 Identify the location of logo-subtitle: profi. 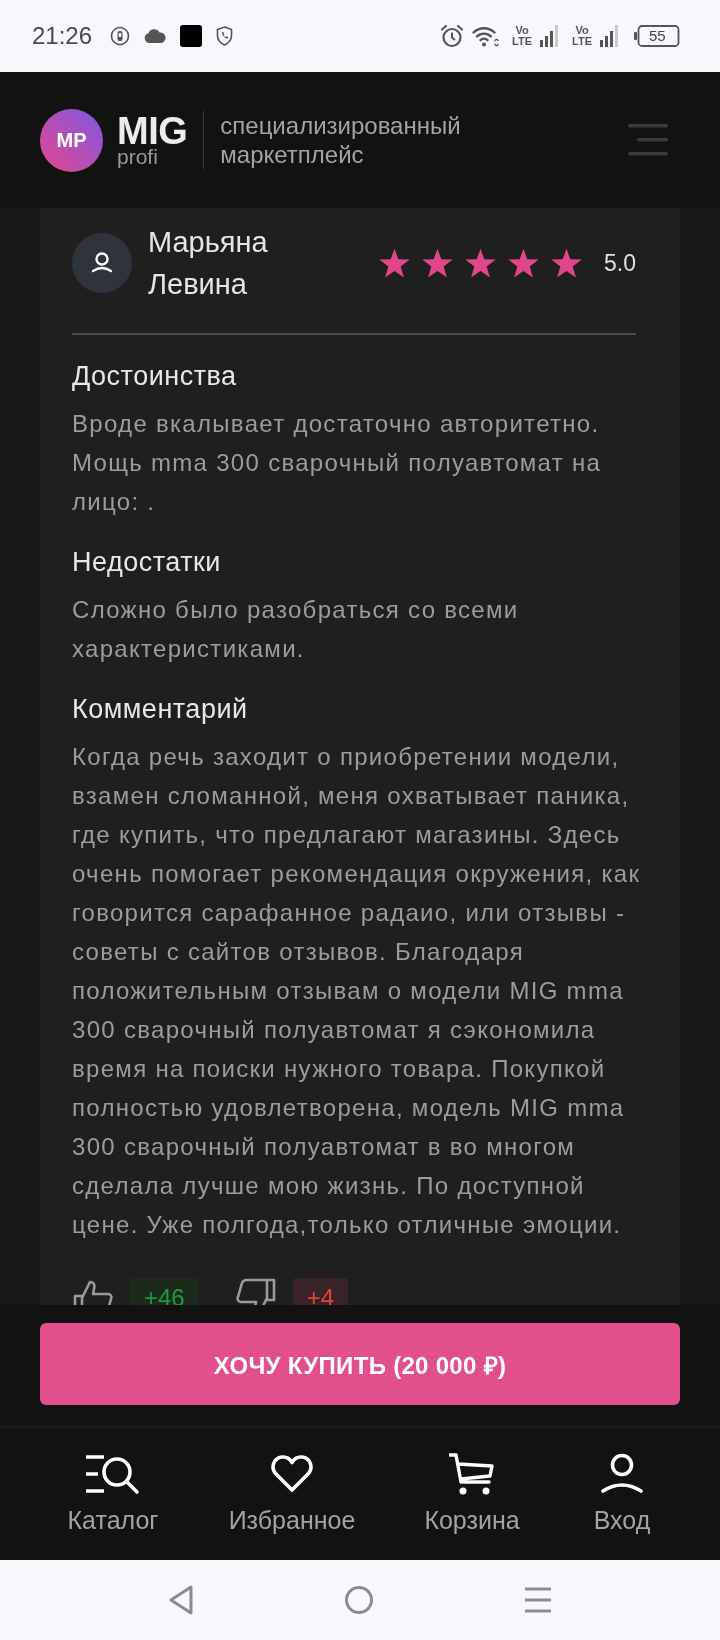
(138, 157).